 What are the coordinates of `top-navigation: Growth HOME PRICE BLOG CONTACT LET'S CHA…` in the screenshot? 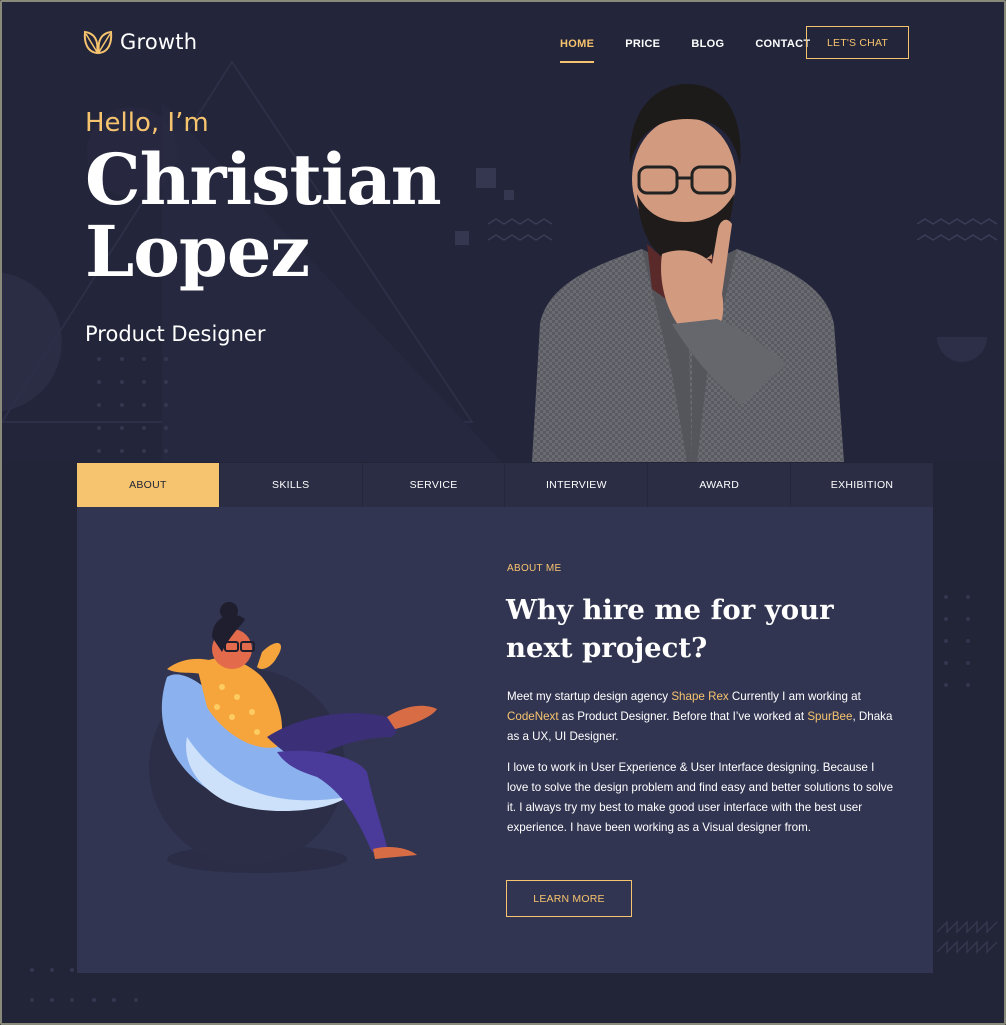 It's located at (503, 42).